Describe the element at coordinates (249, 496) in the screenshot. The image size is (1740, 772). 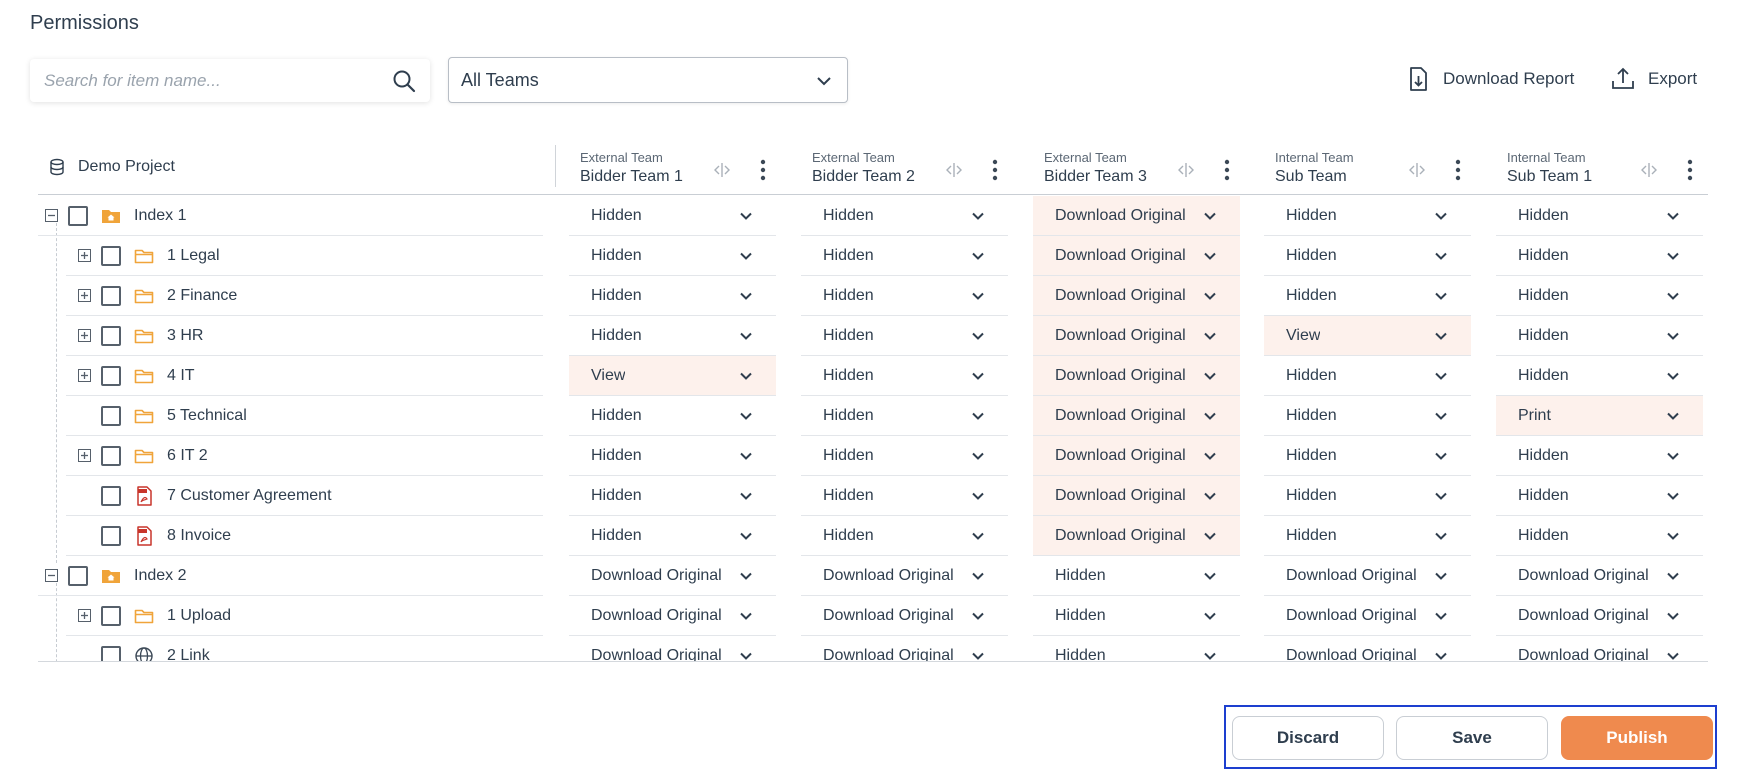
I see `tree-node-label: 7 Customer Agreement` at that location.